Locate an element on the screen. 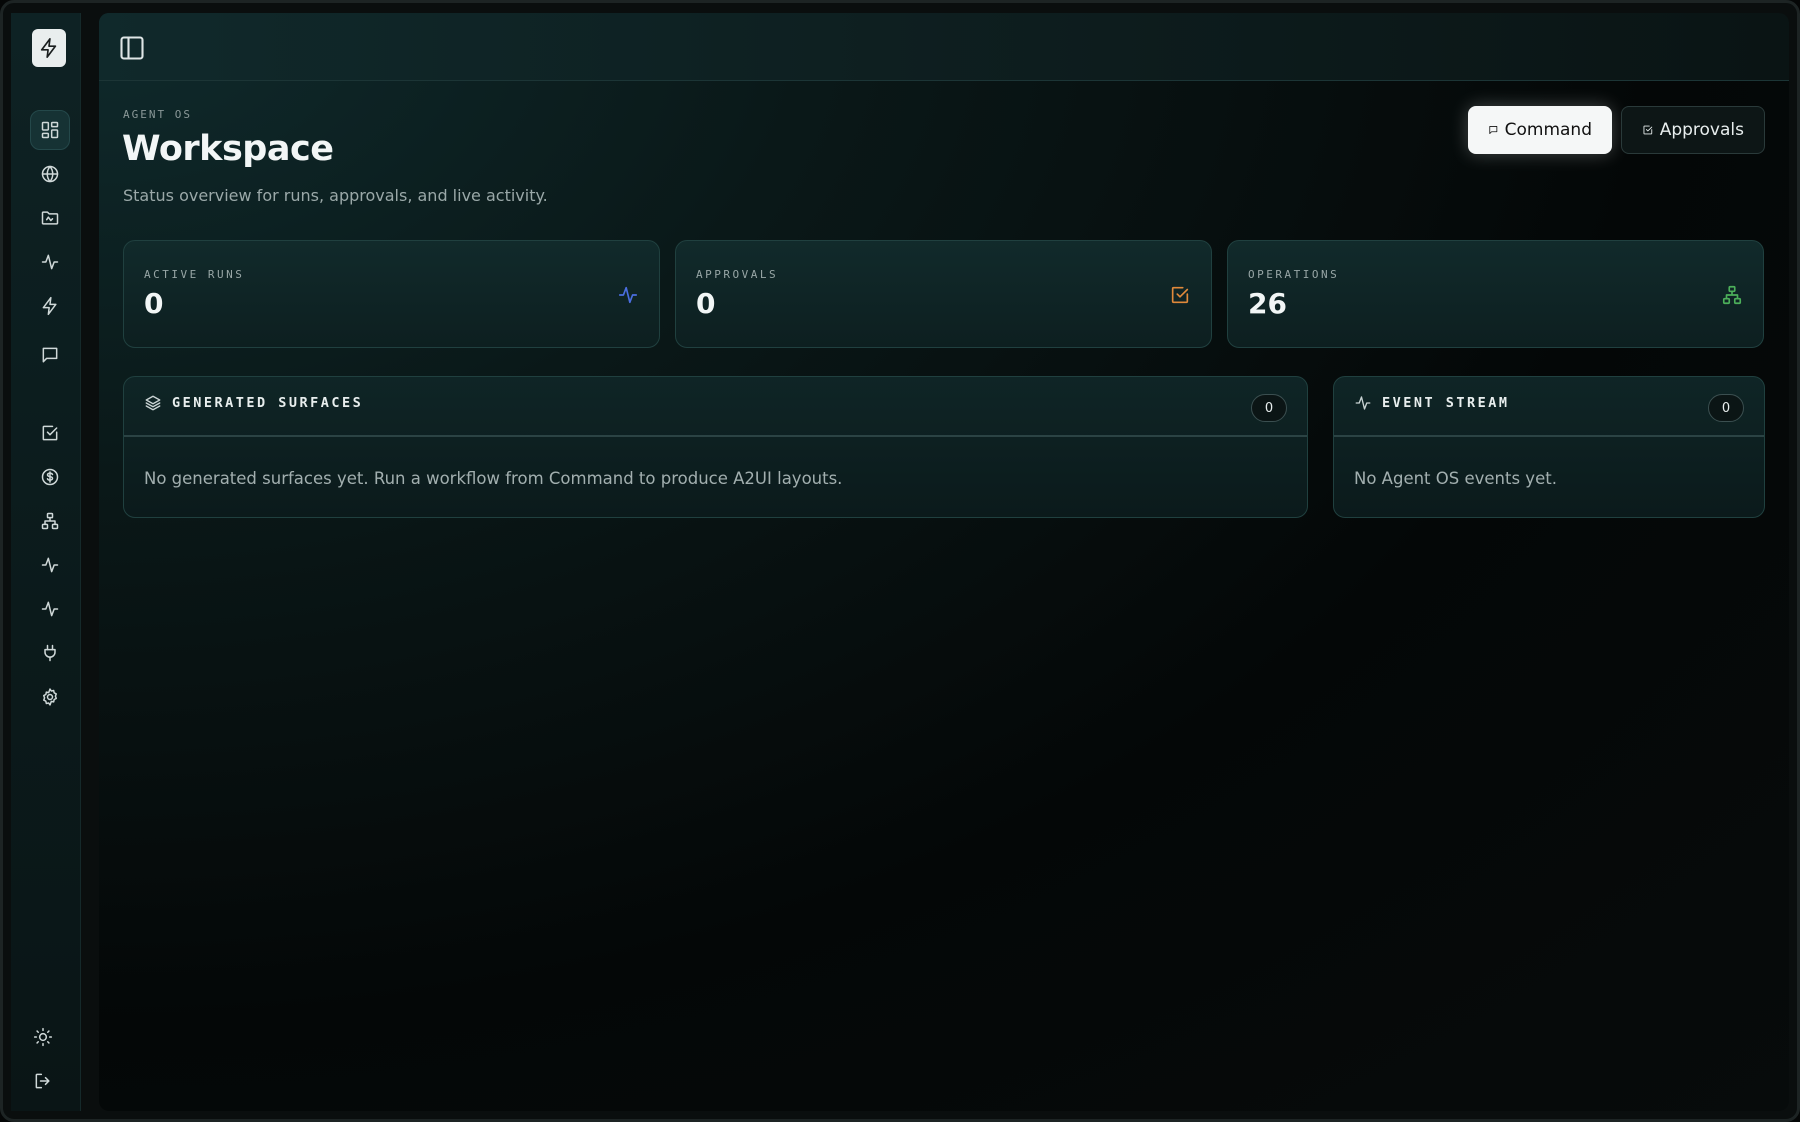 This screenshot has height=1122, width=1800. sidebar-item-messages is located at coordinates (50, 355).